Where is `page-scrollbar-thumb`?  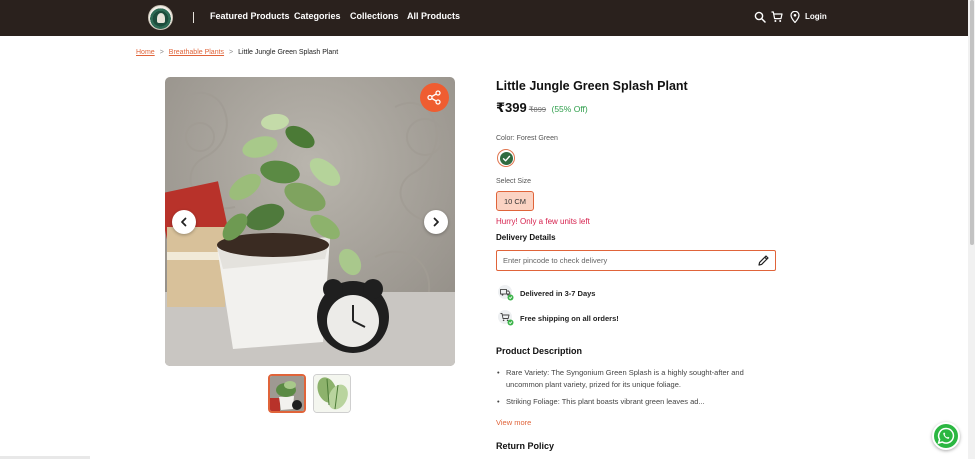 page-scrollbar-thumb is located at coordinates (972, 122).